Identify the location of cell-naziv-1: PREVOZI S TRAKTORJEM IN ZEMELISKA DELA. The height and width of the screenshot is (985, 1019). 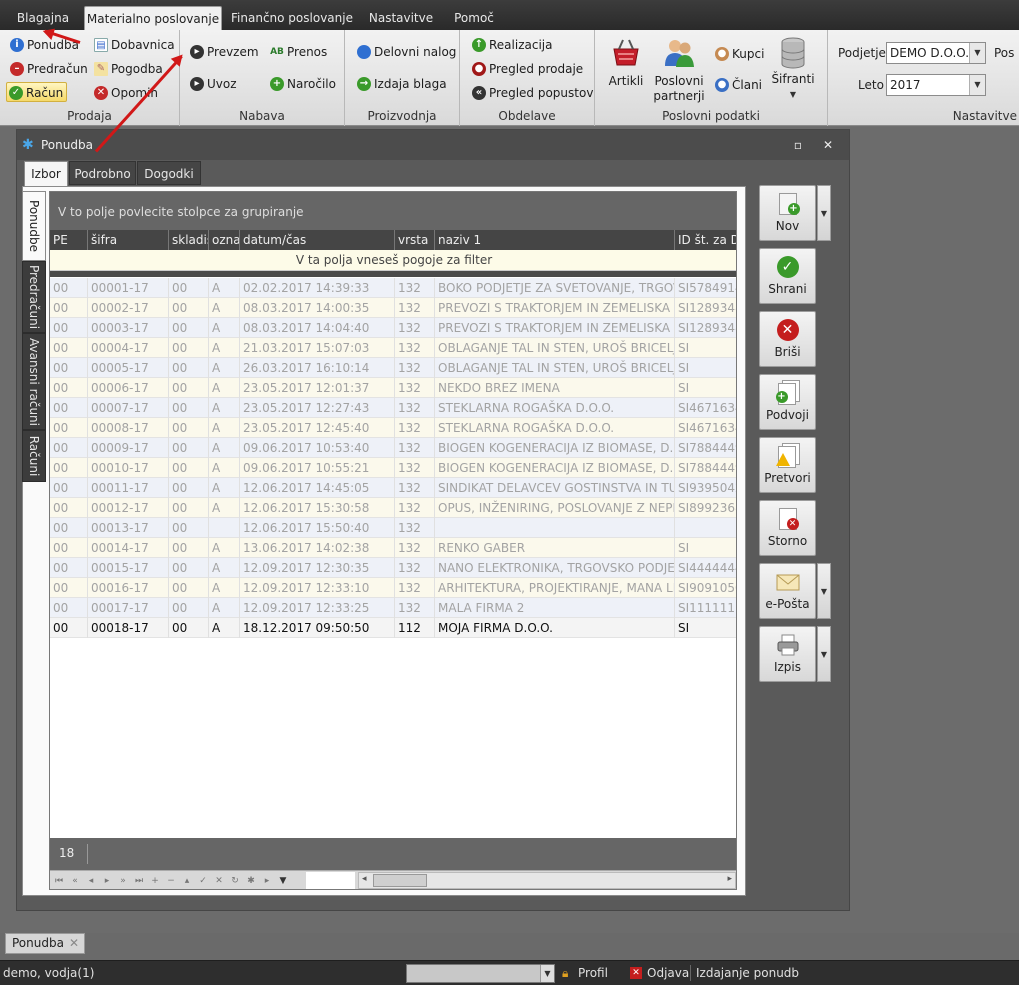
(555, 308).